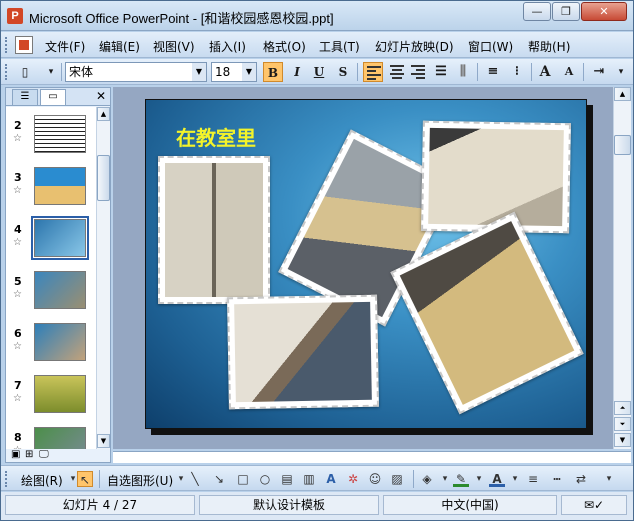 The image size is (634, 521). Describe the element at coordinates (195, 479) in the screenshot. I see `line-icon: ╲` at that location.